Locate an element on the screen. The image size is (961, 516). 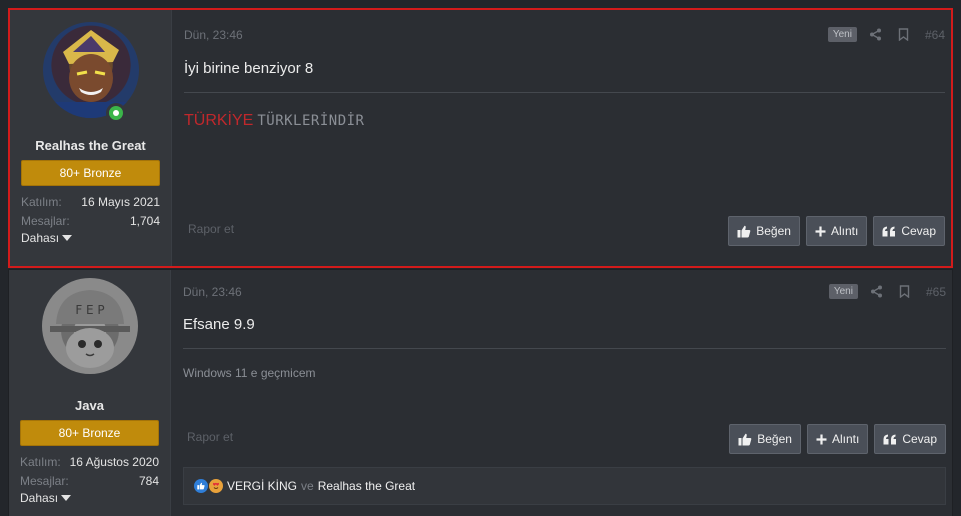
post-meta: Dün, 23:46 Yeni #64 is located at coordinates (564, 34).